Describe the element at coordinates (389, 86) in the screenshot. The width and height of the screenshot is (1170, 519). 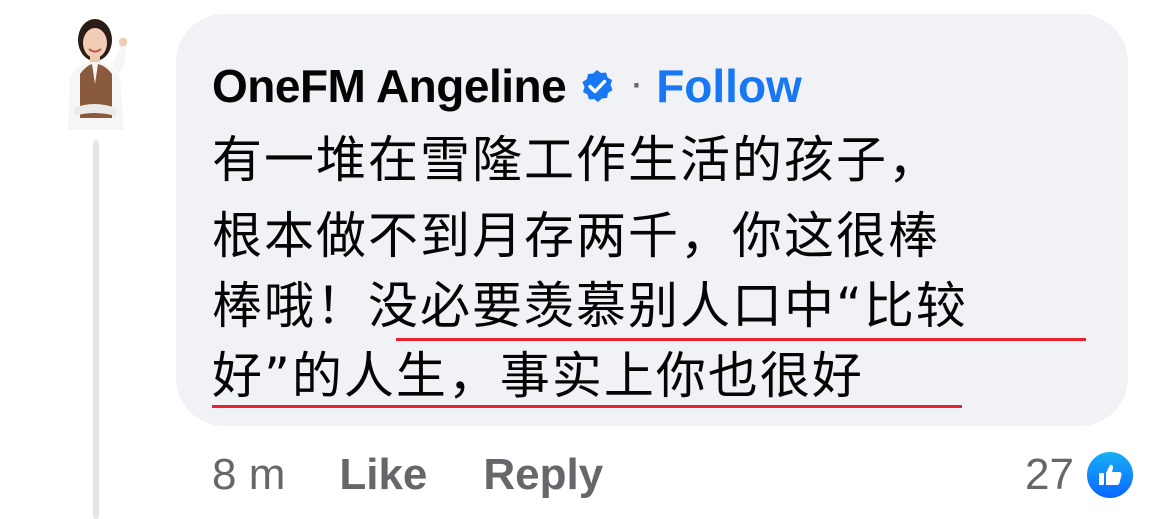
I see `author-name: OneFM Angeline` at that location.